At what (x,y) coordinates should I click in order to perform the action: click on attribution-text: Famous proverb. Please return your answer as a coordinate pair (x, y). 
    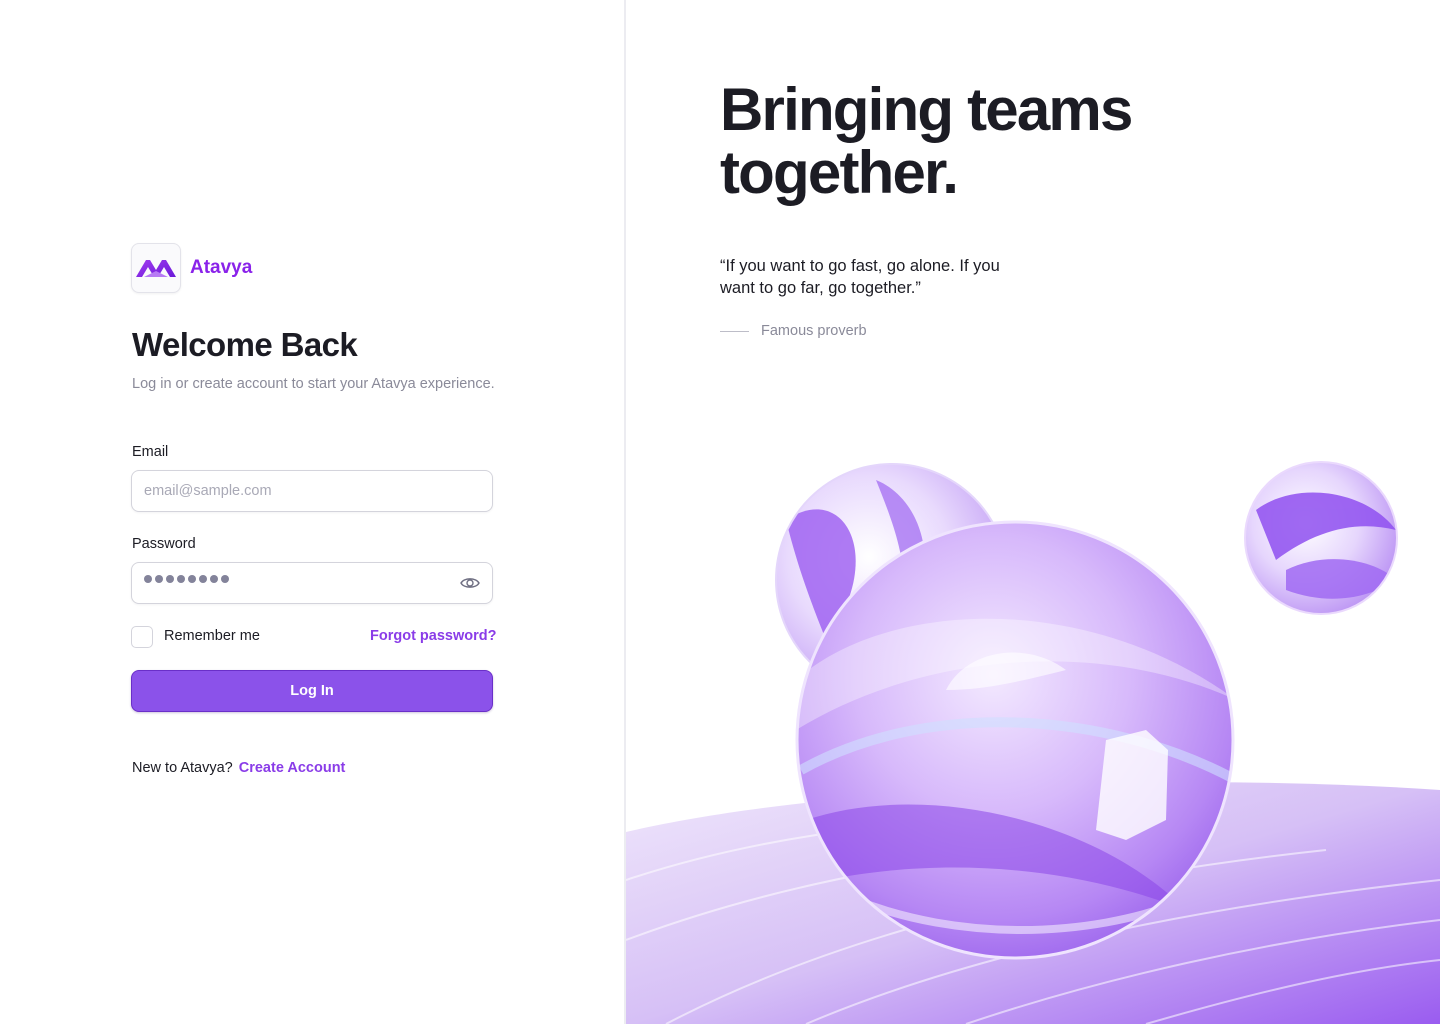
    Looking at the image, I should click on (814, 331).